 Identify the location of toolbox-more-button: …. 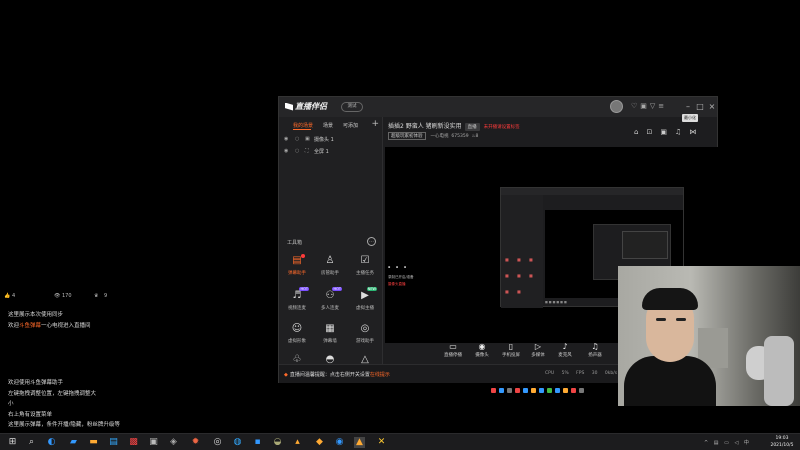
(371, 241).